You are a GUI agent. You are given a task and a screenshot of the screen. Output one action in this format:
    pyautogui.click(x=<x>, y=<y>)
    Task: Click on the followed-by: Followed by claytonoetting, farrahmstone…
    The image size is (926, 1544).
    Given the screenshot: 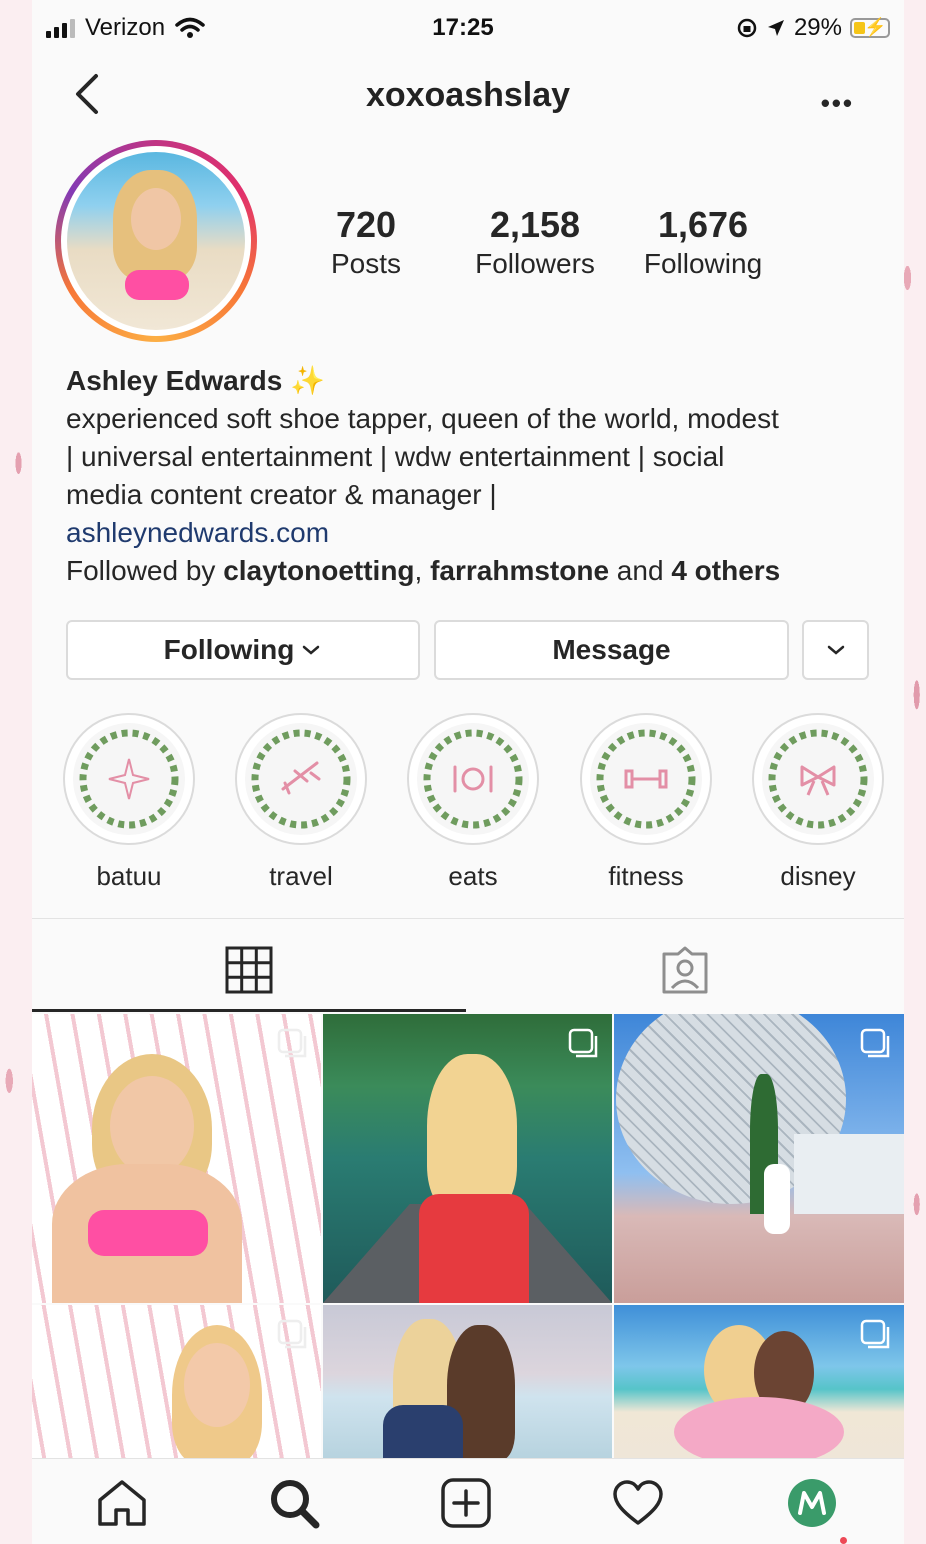 What is the action you would take?
    pyautogui.click(x=466, y=571)
    